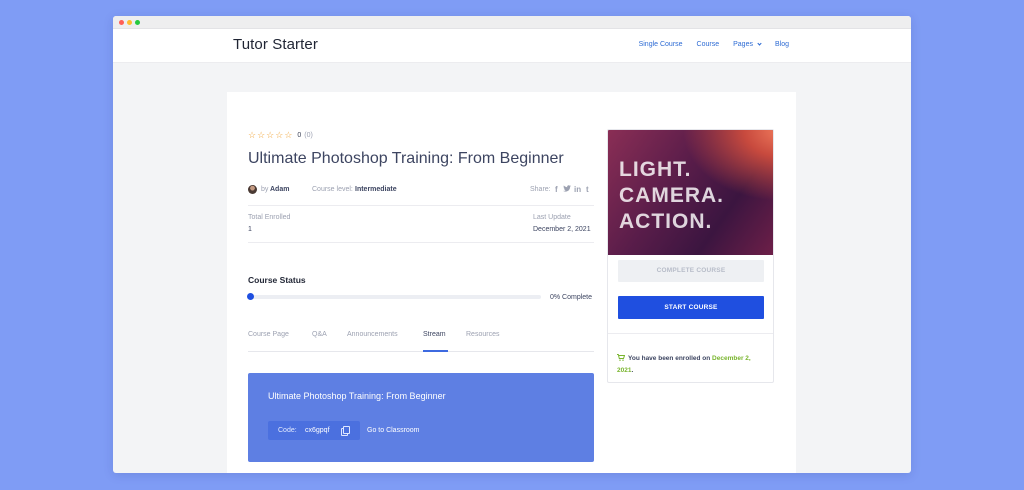  Describe the element at coordinates (571, 297) in the screenshot. I see `progress-label: 0% Complete` at that location.